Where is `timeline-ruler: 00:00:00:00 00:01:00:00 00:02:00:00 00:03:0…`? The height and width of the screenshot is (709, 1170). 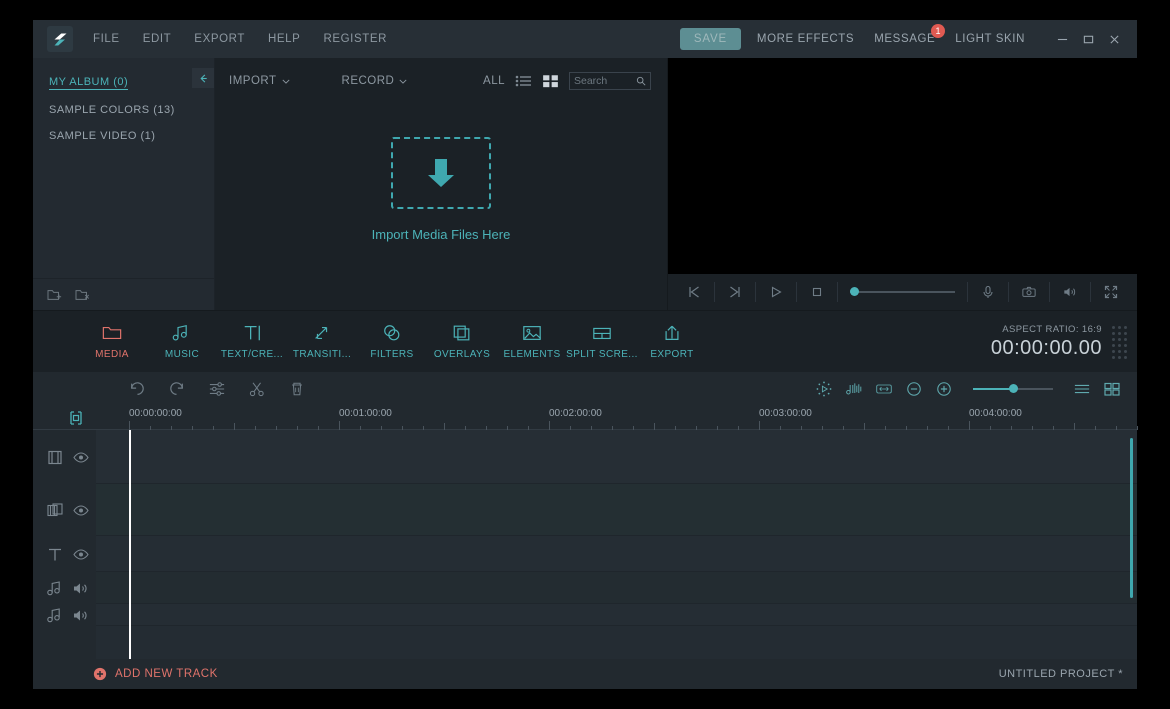
timeline-ruler: 00:00:00:00 00:01:00:00 00:02:00:00 00:03:0… is located at coordinates (585, 418).